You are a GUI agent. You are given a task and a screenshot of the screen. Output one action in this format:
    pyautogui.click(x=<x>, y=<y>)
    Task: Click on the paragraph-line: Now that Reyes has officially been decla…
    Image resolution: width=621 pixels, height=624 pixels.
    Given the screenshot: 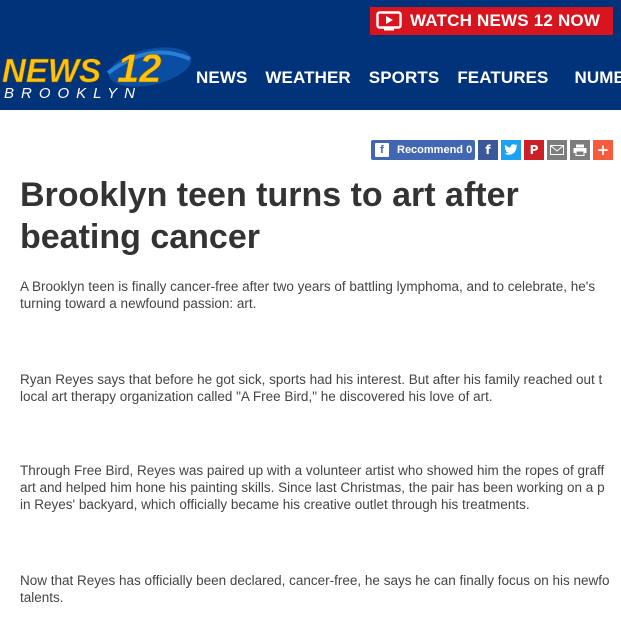 What is the action you would take?
    pyautogui.click(x=315, y=580)
    